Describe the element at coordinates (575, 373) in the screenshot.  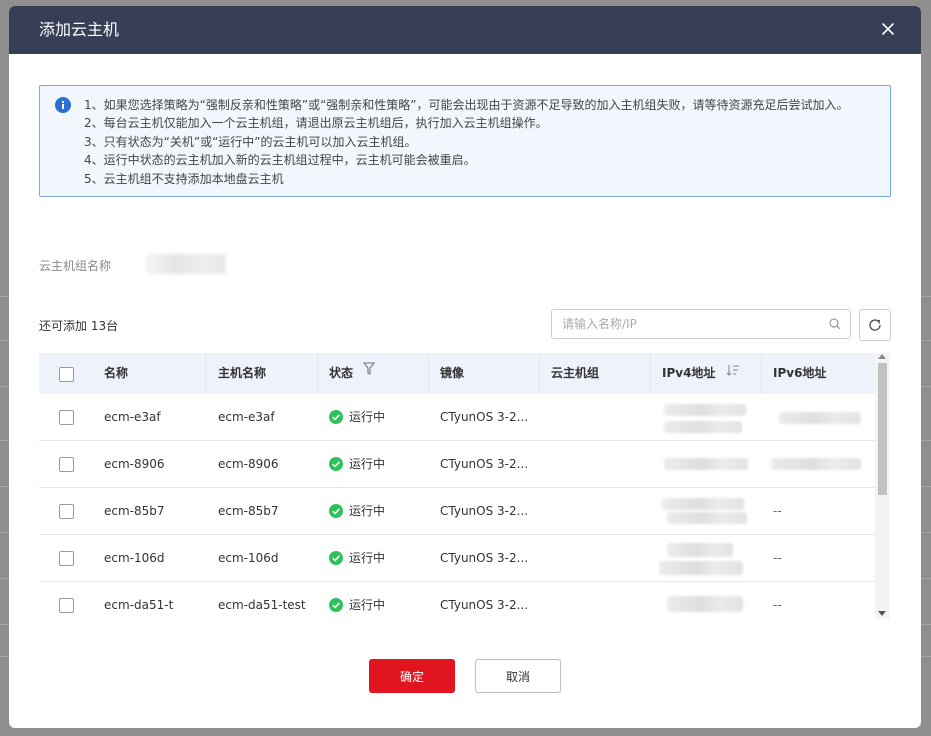
I see `column-group: 云主机组` at that location.